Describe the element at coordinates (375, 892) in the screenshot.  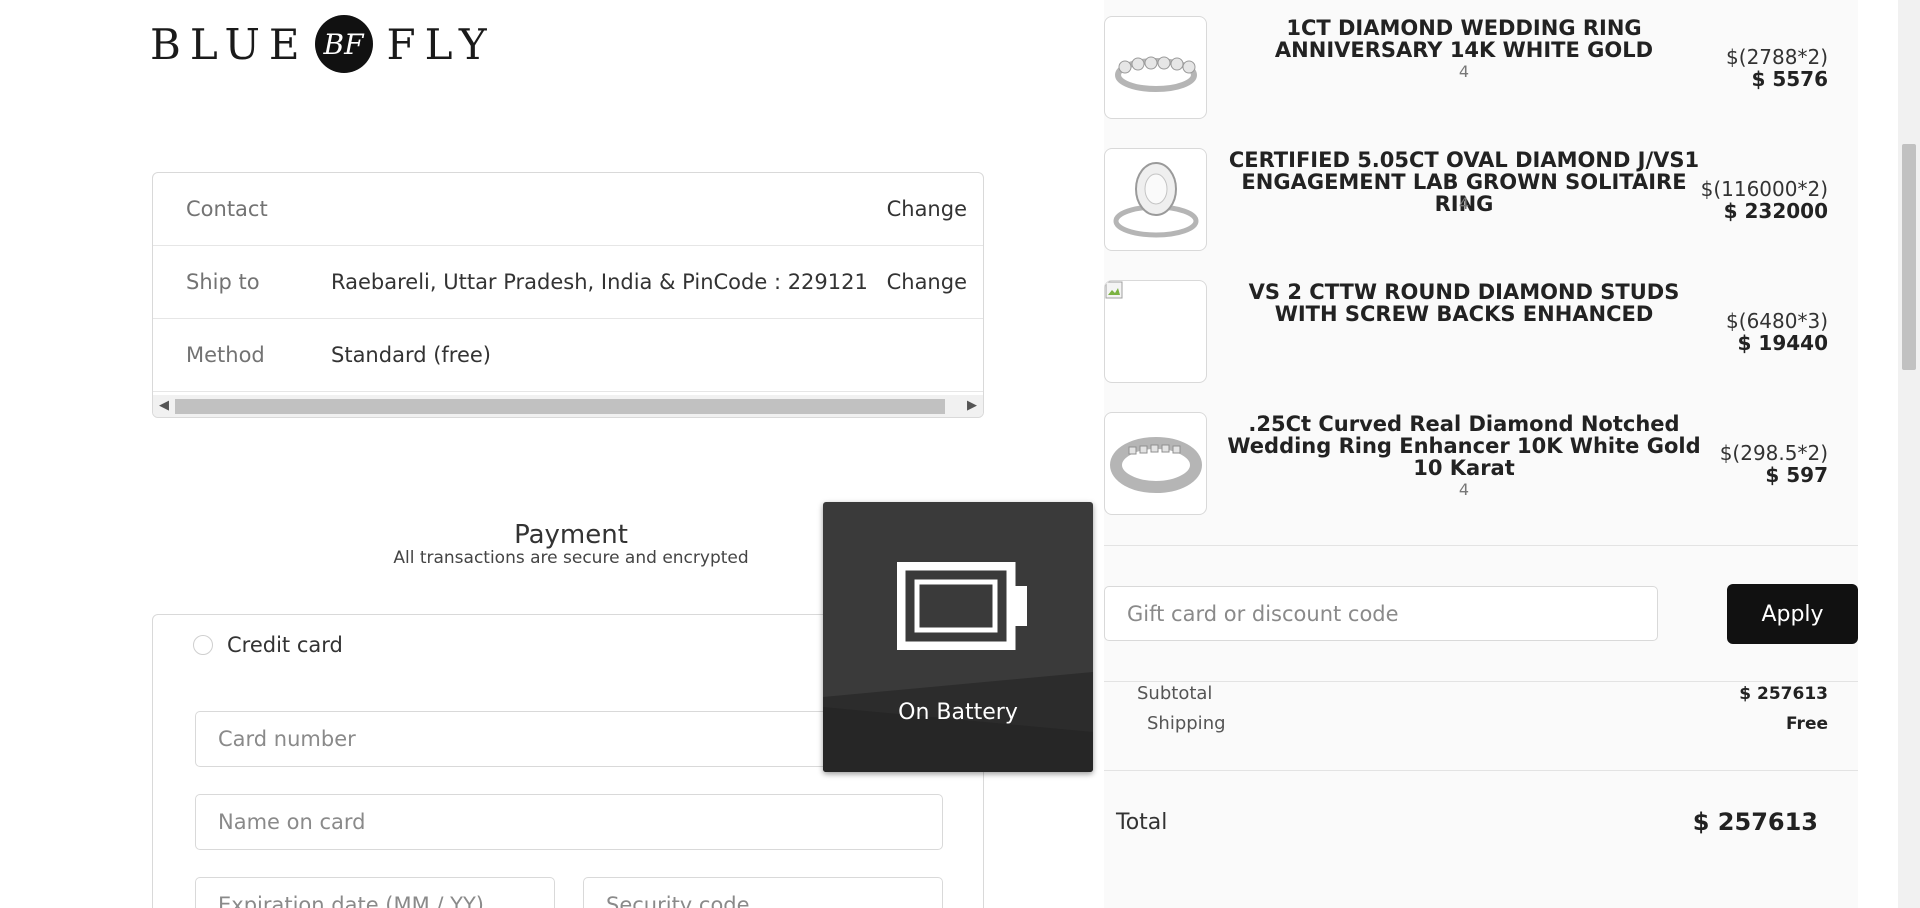
I see `expiration-date-input: Expiration date (MM / YY)` at that location.